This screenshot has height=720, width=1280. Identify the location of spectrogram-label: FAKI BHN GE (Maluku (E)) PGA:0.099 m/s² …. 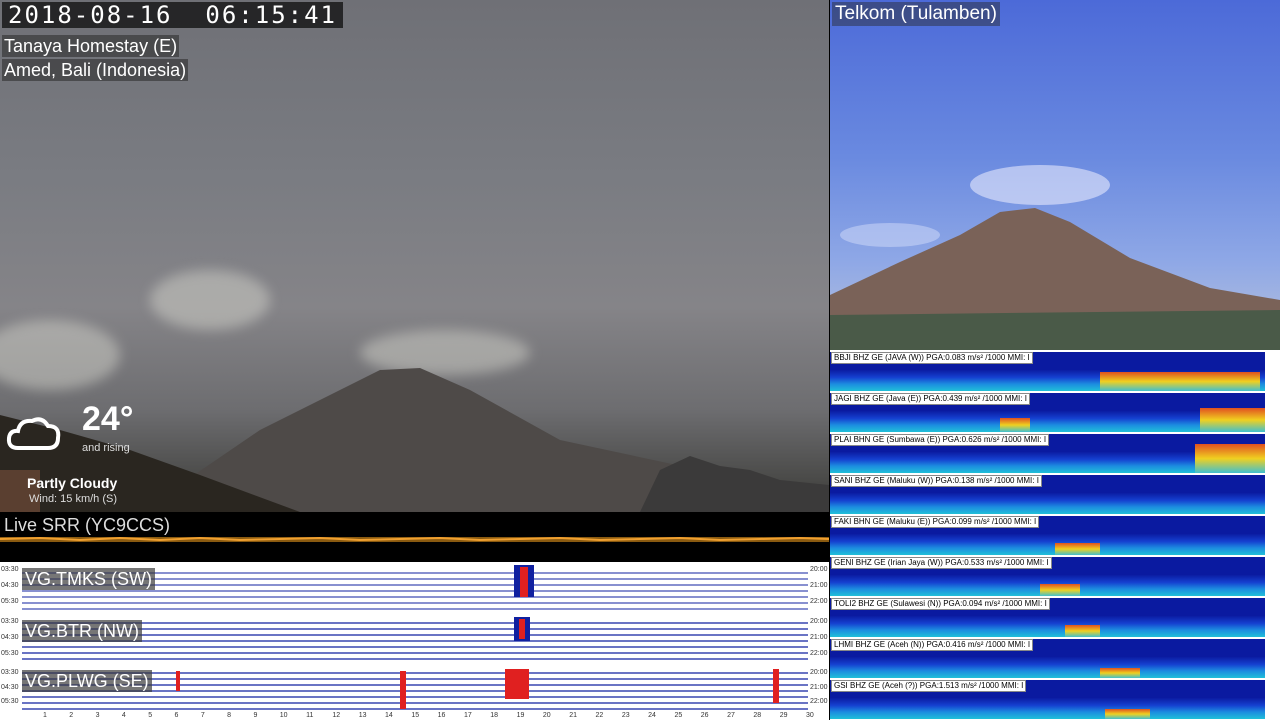
(935, 522).